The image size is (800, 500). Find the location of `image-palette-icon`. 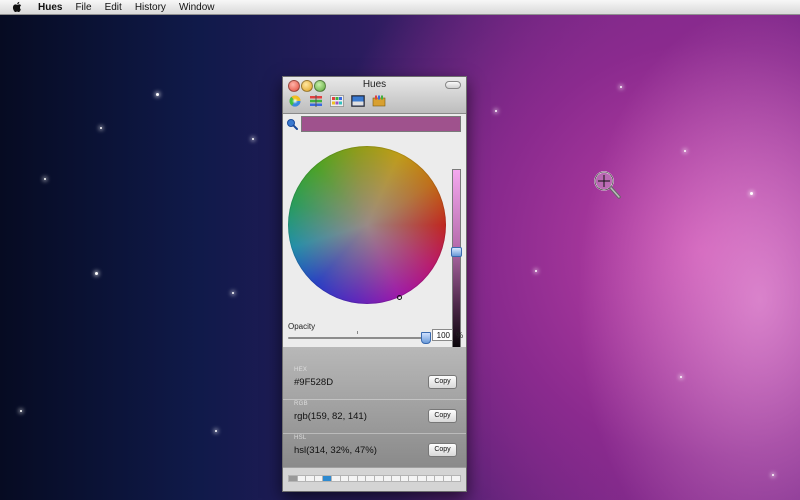

image-palette-icon is located at coordinates (358, 101).